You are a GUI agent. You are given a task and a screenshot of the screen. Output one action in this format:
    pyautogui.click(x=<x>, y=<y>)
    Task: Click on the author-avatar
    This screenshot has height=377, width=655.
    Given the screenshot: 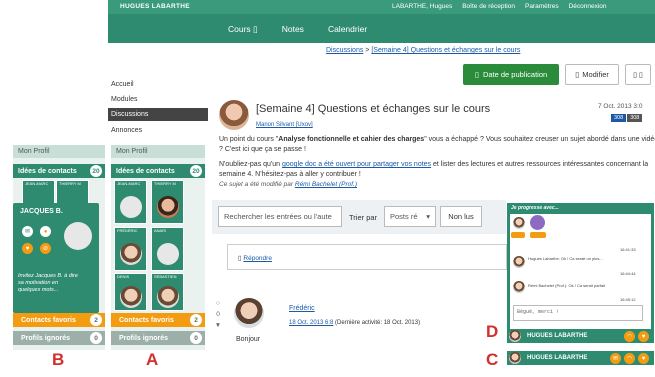 What is the action you would take?
    pyautogui.click(x=234, y=115)
    